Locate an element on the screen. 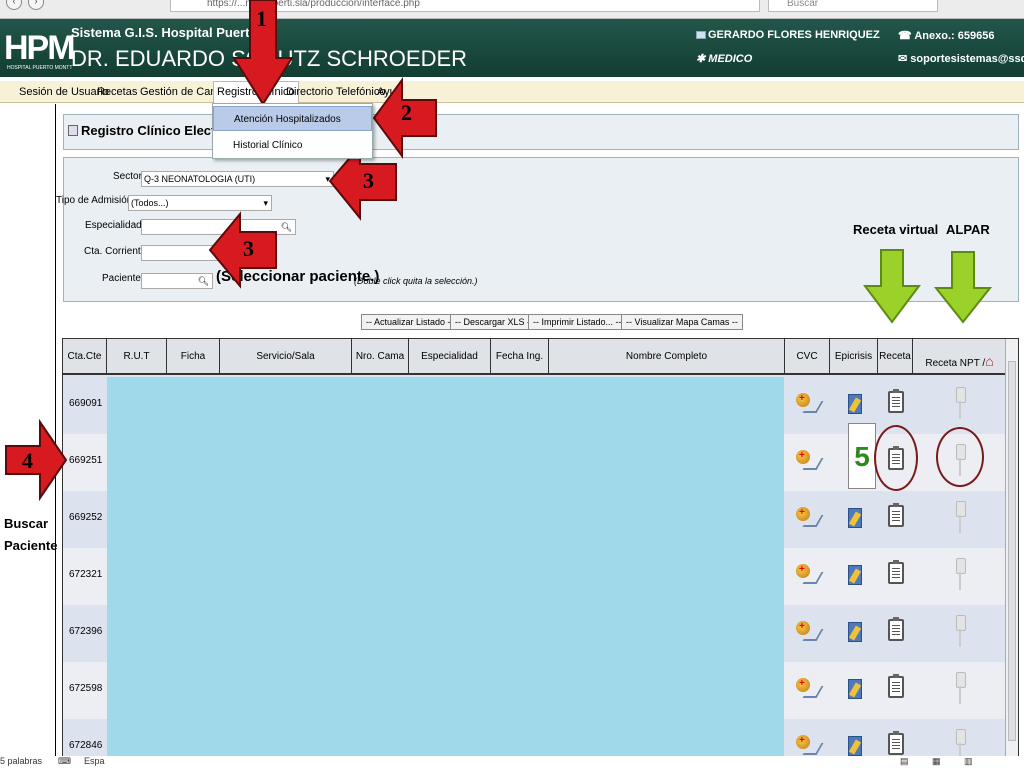 The width and height of the screenshot is (1024, 768). cta-cte-cell: 672321 is located at coordinates (86, 574).